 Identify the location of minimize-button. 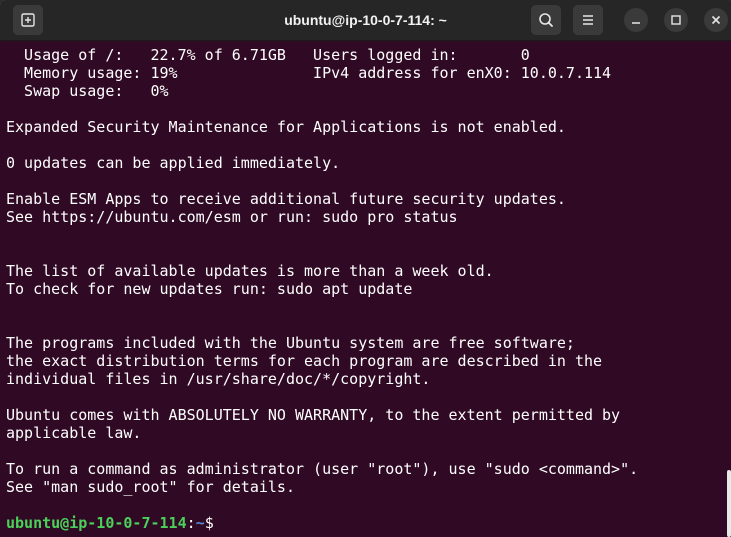
(636, 20).